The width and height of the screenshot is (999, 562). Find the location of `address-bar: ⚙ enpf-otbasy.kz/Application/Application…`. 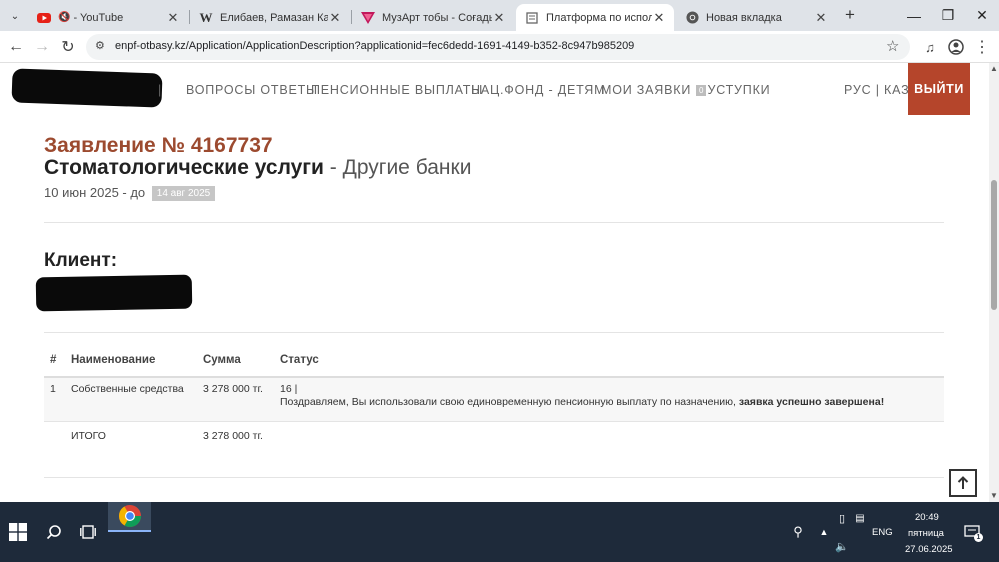

address-bar: ⚙ enpf-otbasy.kz/Application/Application… is located at coordinates (498, 47).